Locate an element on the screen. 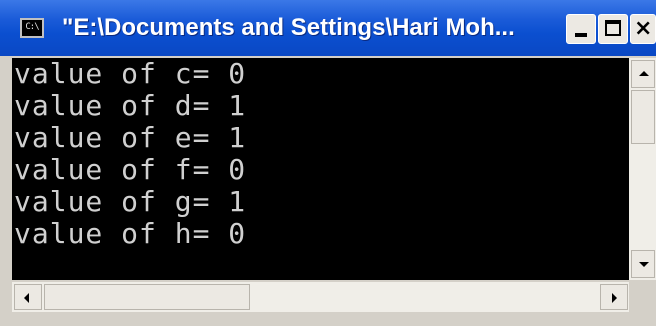  maximize-icon is located at coordinates (613, 28).